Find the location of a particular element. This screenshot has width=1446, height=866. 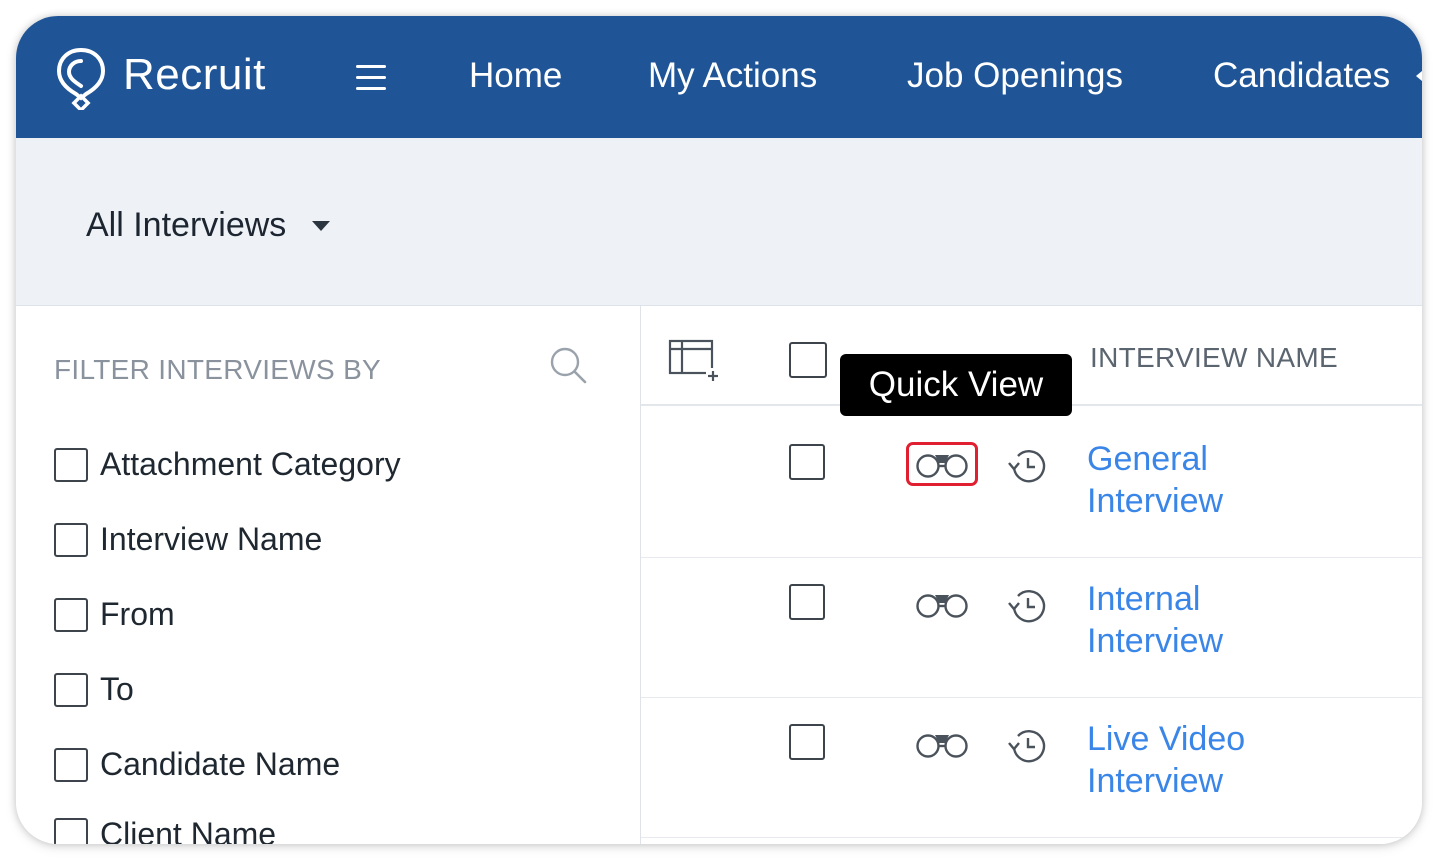

recruit-logo-icon is located at coordinates (81, 78).